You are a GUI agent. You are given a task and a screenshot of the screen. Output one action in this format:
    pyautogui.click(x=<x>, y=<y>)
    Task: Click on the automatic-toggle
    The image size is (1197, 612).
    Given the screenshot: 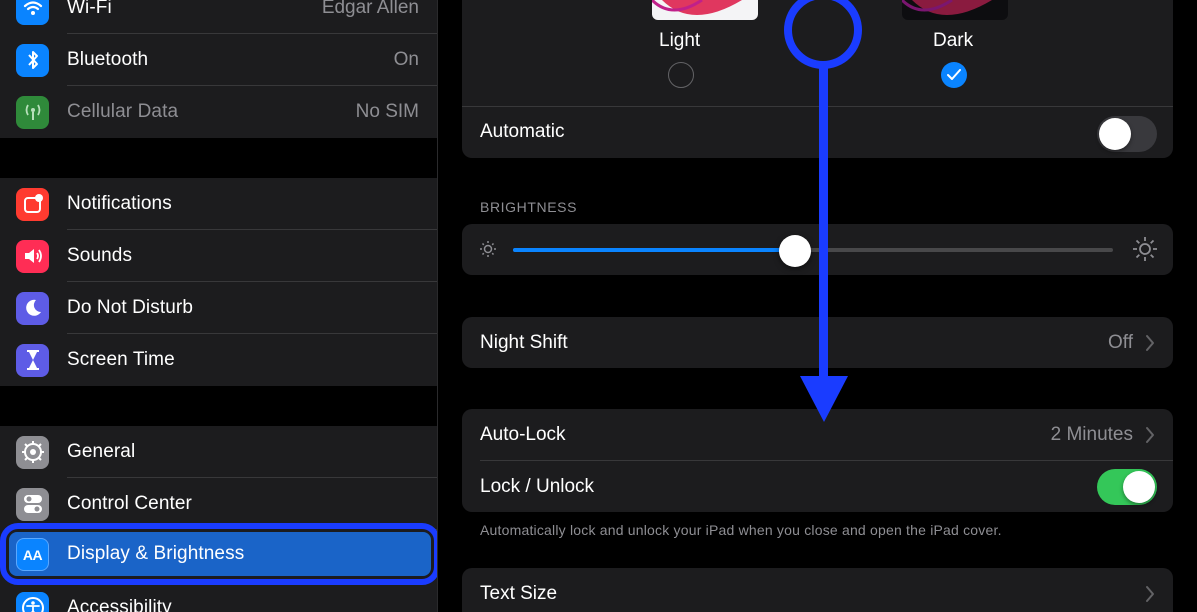 What is the action you would take?
    pyautogui.click(x=1127, y=134)
    